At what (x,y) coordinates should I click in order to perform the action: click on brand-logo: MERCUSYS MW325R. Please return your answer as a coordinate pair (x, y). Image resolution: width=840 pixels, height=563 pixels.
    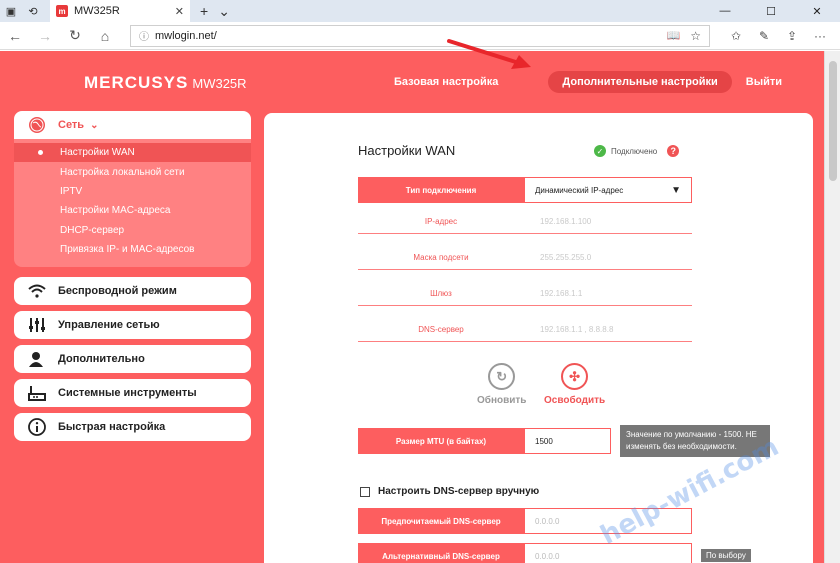
    Looking at the image, I should click on (165, 83).